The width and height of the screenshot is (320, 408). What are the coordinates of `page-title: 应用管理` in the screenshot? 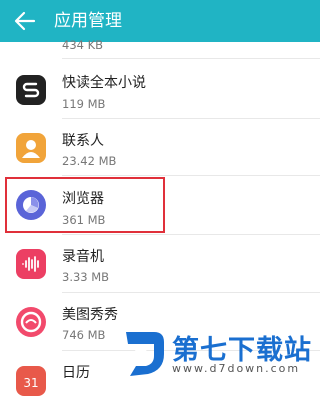 It's located at (88, 21).